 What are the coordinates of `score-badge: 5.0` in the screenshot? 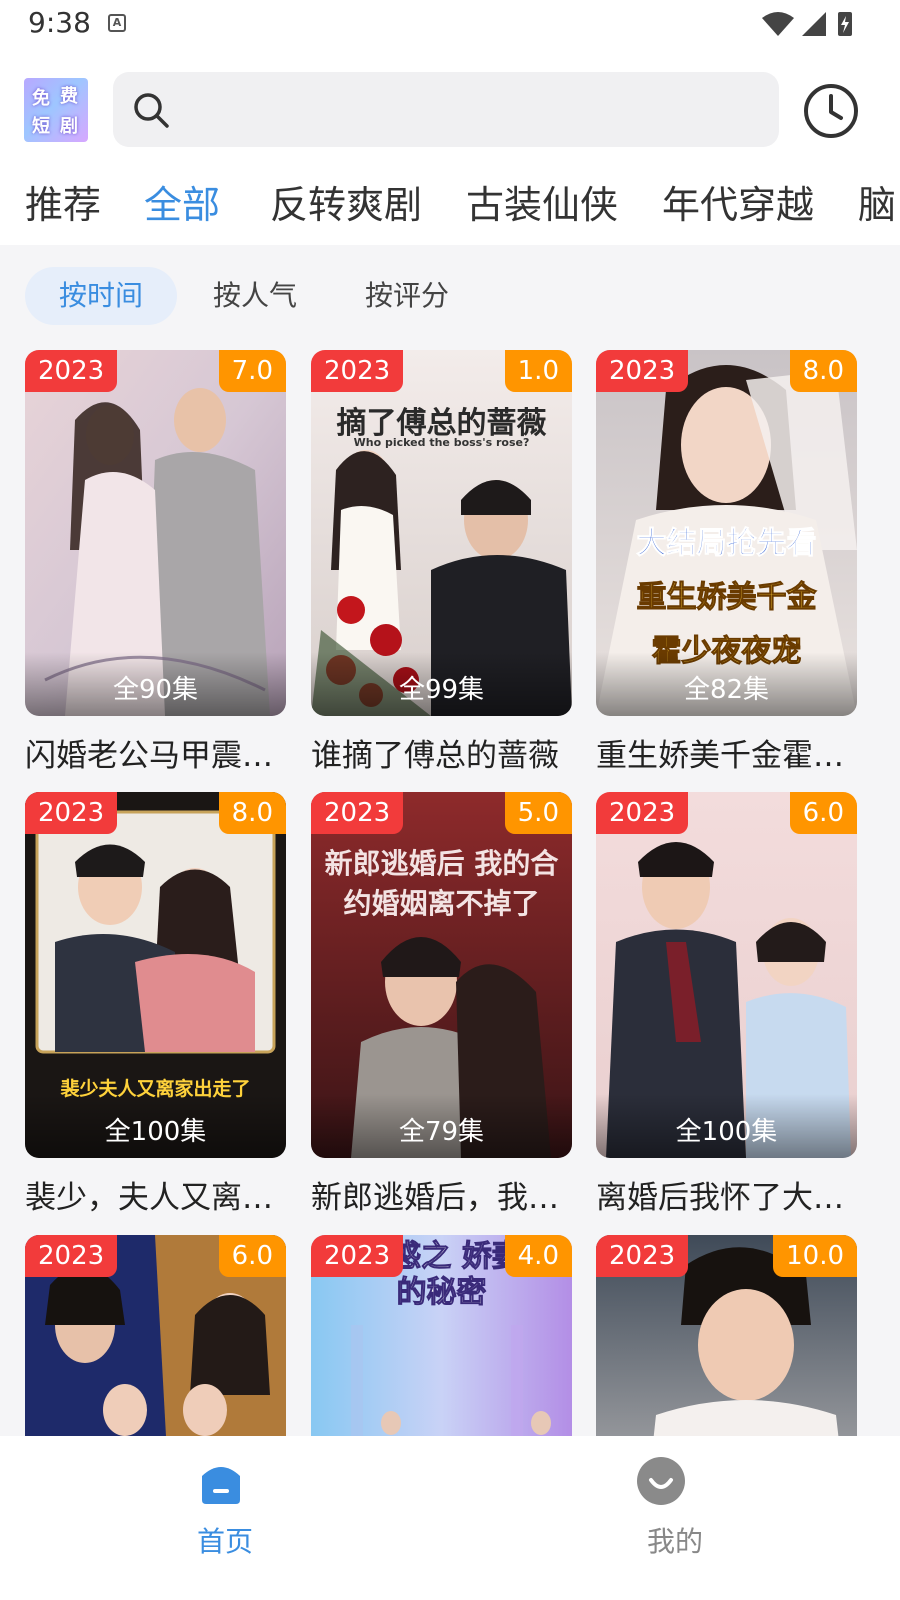 It's located at (538, 813).